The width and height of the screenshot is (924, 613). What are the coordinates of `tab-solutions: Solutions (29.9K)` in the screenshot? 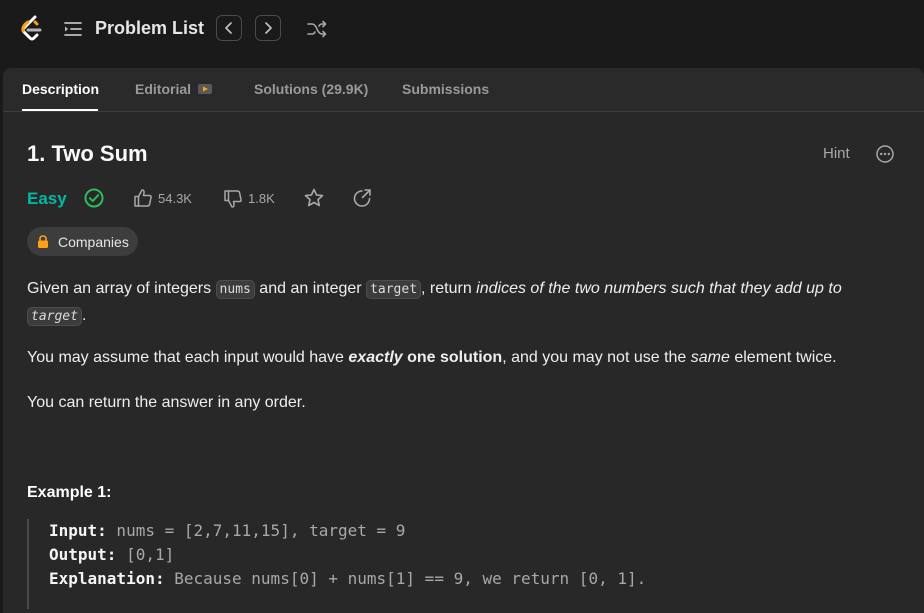 It's located at (311, 89).